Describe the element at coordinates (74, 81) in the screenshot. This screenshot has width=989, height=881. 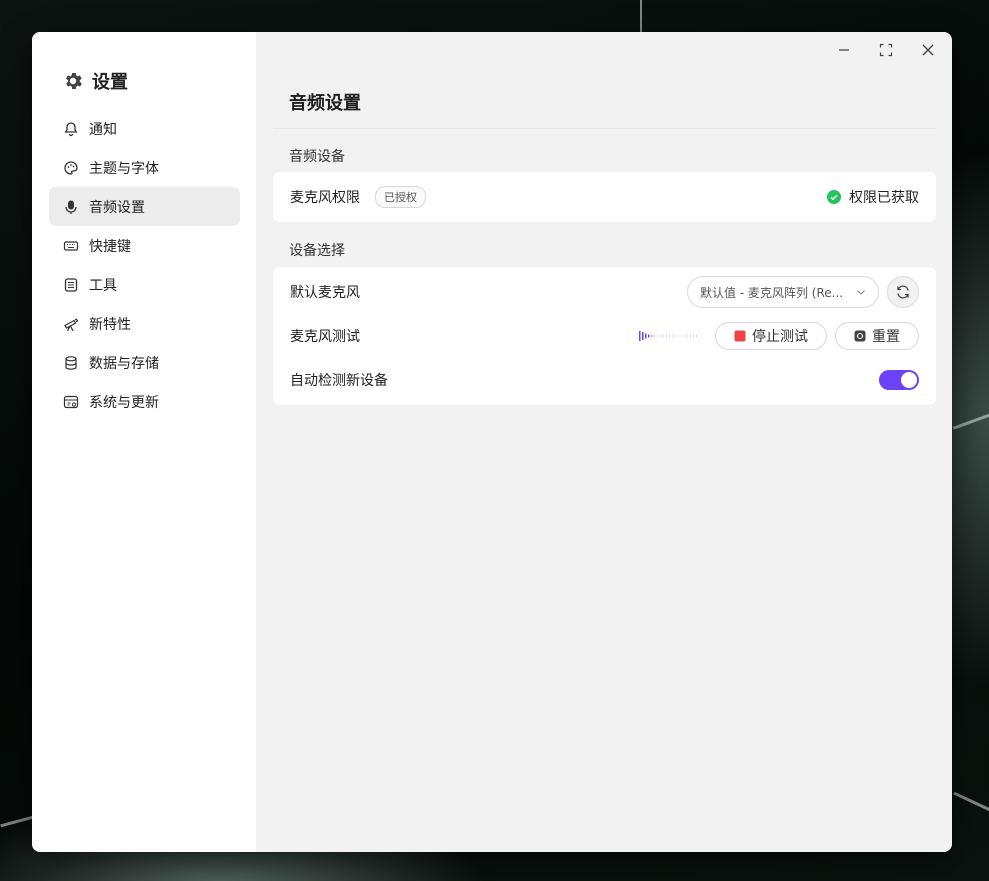
I see `gear-icon` at that location.